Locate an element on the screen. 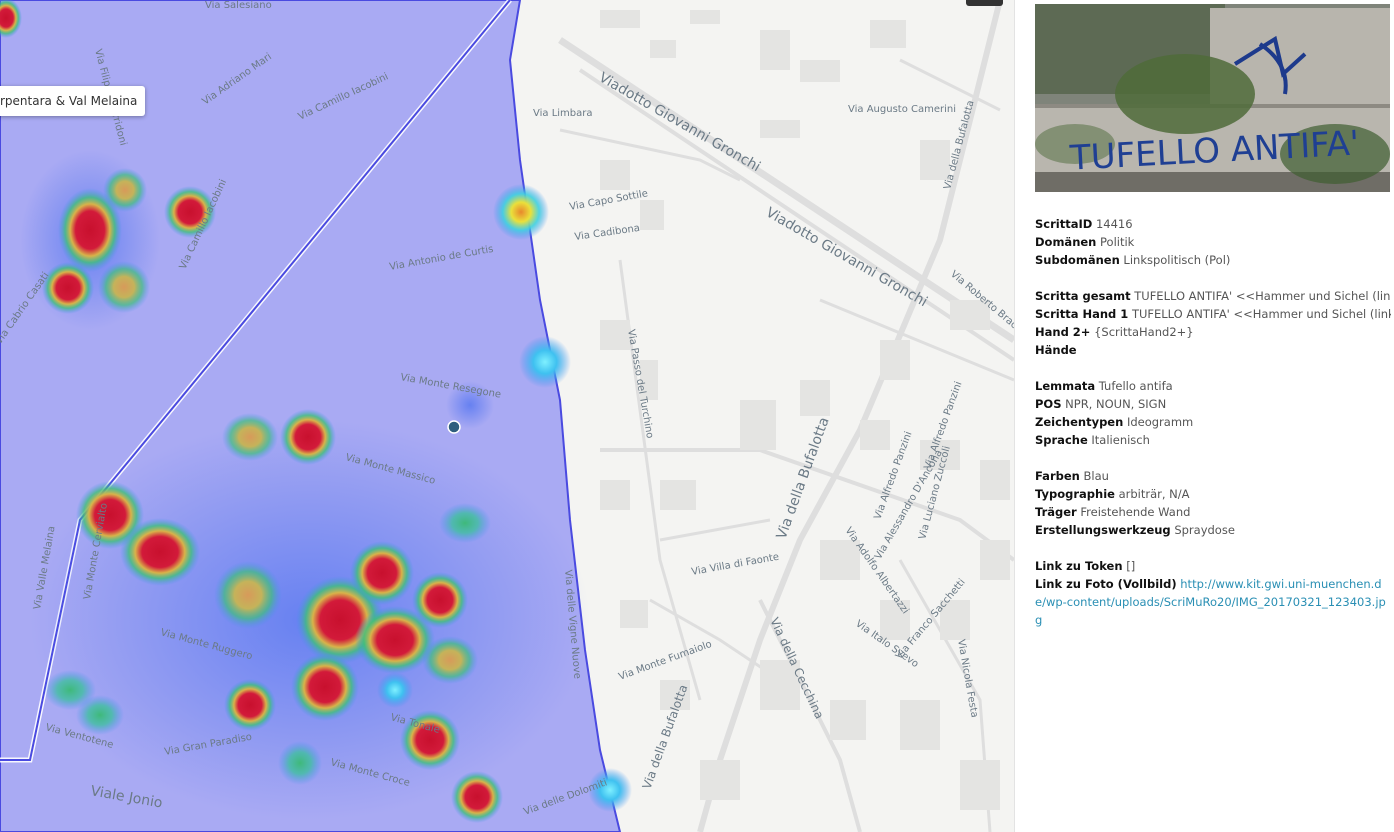  street-label: Via della Bufalotta is located at coordinates (803, 478).